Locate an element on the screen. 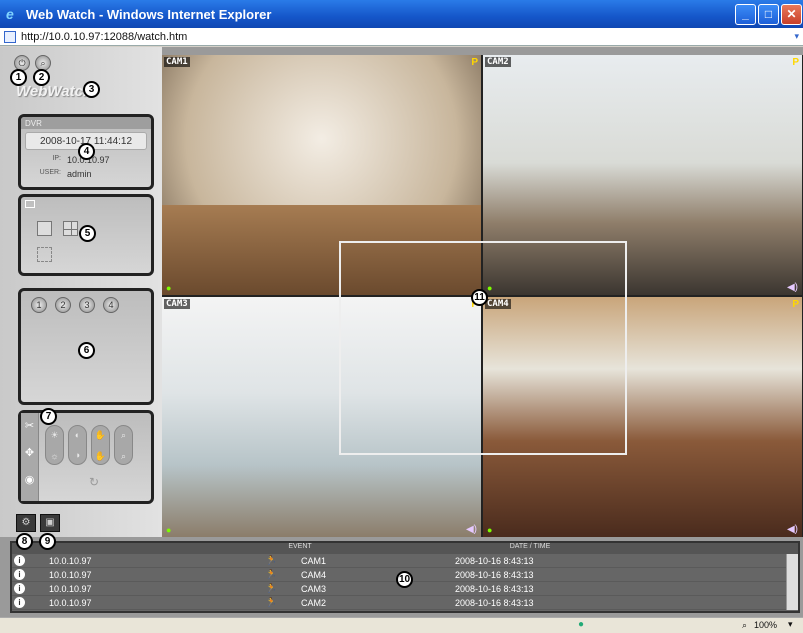  adjust-tab-strip: ✂ ✥ ◉ is located at coordinates (30, 457).